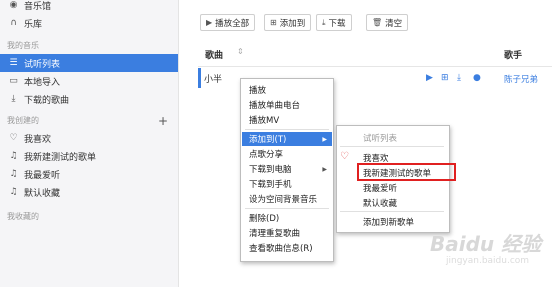 The width and height of the screenshot is (554, 287). I want to click on watermark-url: jingyan.baidu.com, so click(488, 261).